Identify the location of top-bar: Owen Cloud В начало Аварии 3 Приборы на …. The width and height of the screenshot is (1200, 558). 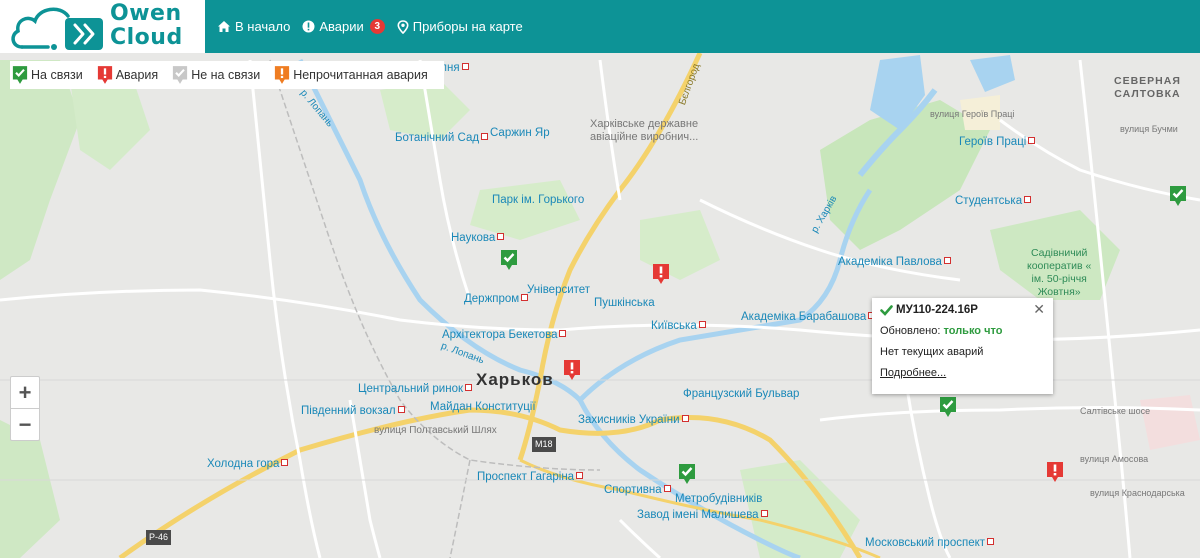
(600, 26).